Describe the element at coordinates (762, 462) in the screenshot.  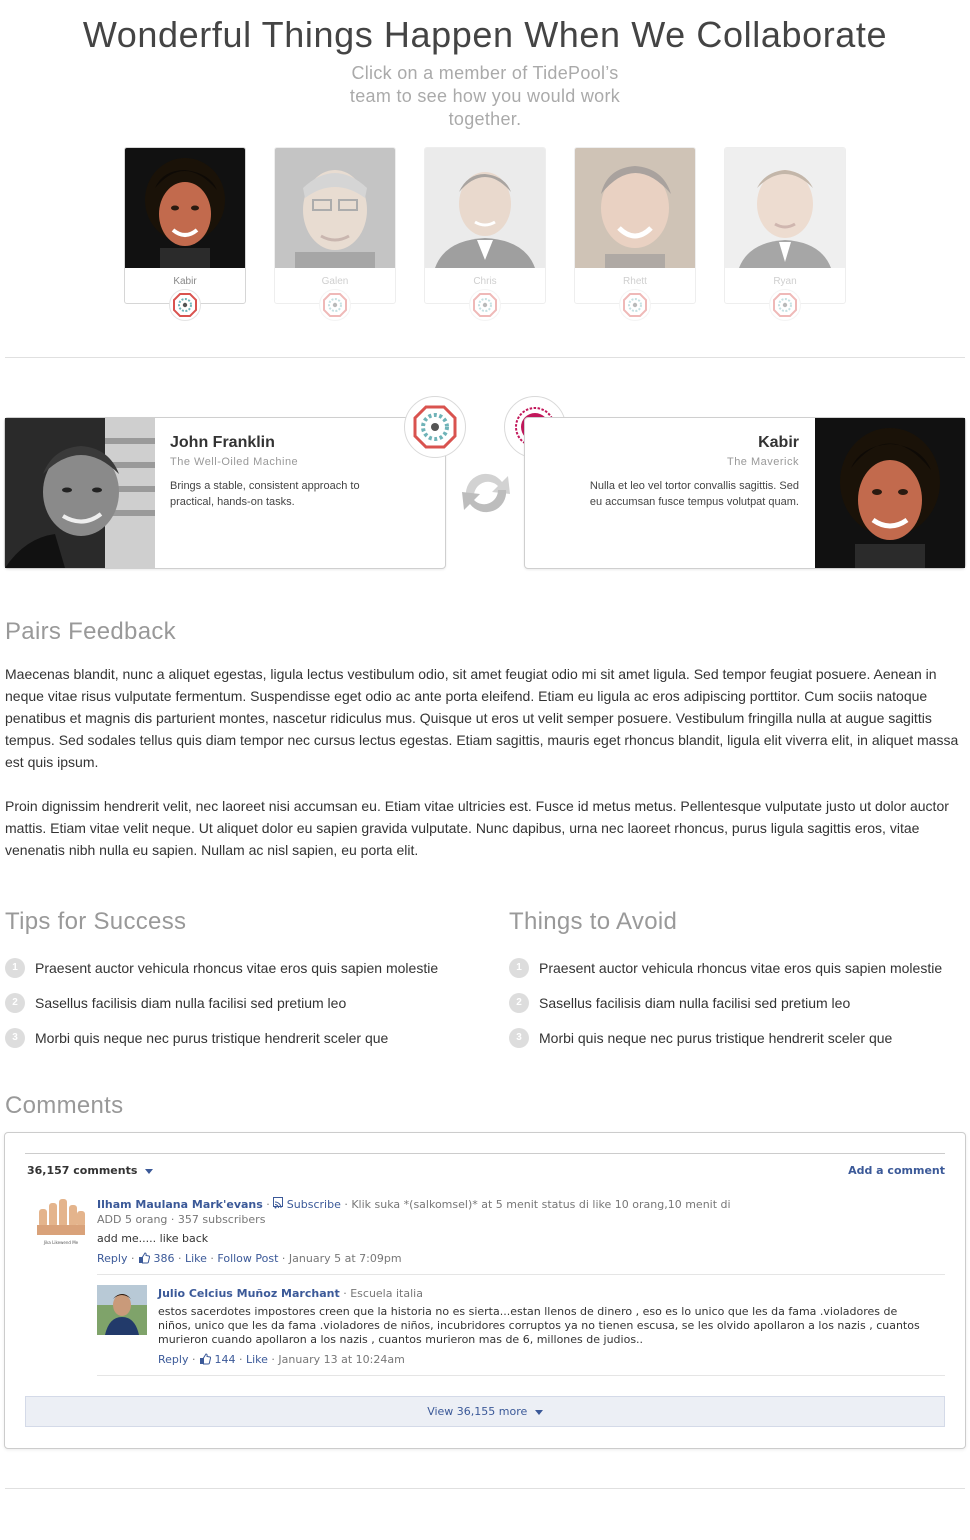
I see `pair-right-role: The Maverick` at that location.